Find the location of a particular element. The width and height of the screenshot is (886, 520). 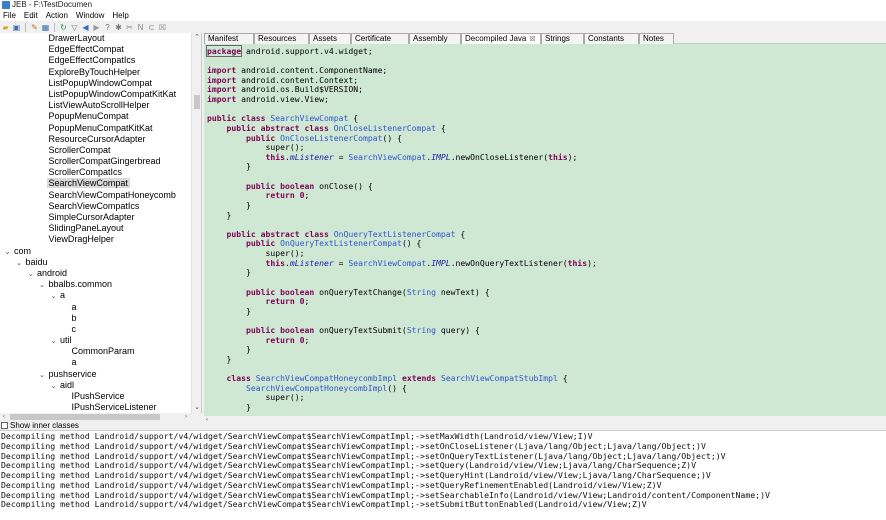

tree-item: ResourceCursorAdapter is located at coordinates (96, 139).